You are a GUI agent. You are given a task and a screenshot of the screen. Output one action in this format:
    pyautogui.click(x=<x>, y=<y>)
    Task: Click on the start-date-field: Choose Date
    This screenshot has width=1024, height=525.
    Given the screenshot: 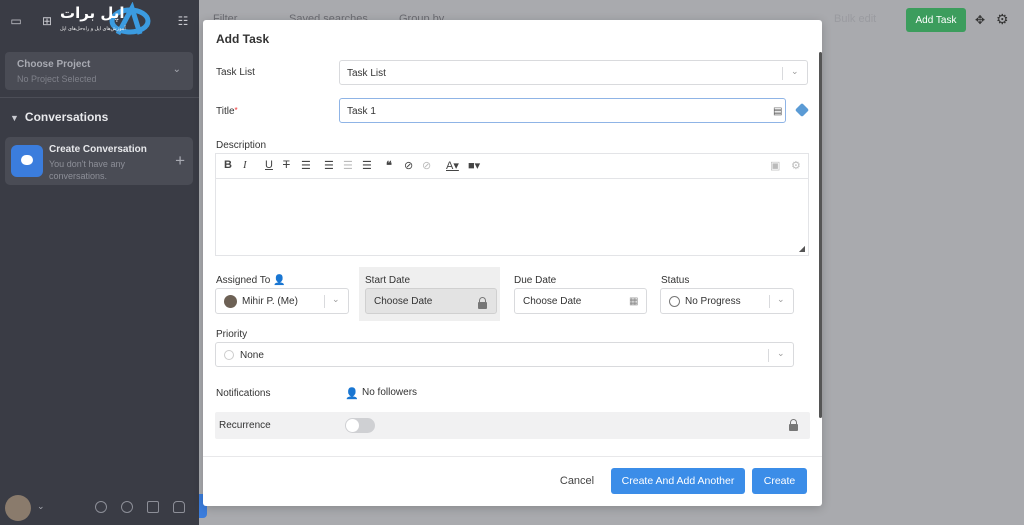 What is the action you would take?
    pyautogui.click(x=431, y=301)
    